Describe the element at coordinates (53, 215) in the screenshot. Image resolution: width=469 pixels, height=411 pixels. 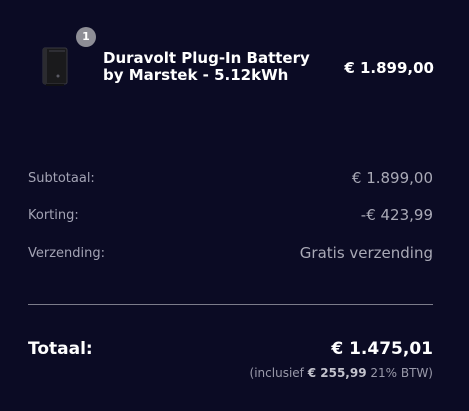
I see `discount-label: Korting:` at that location.